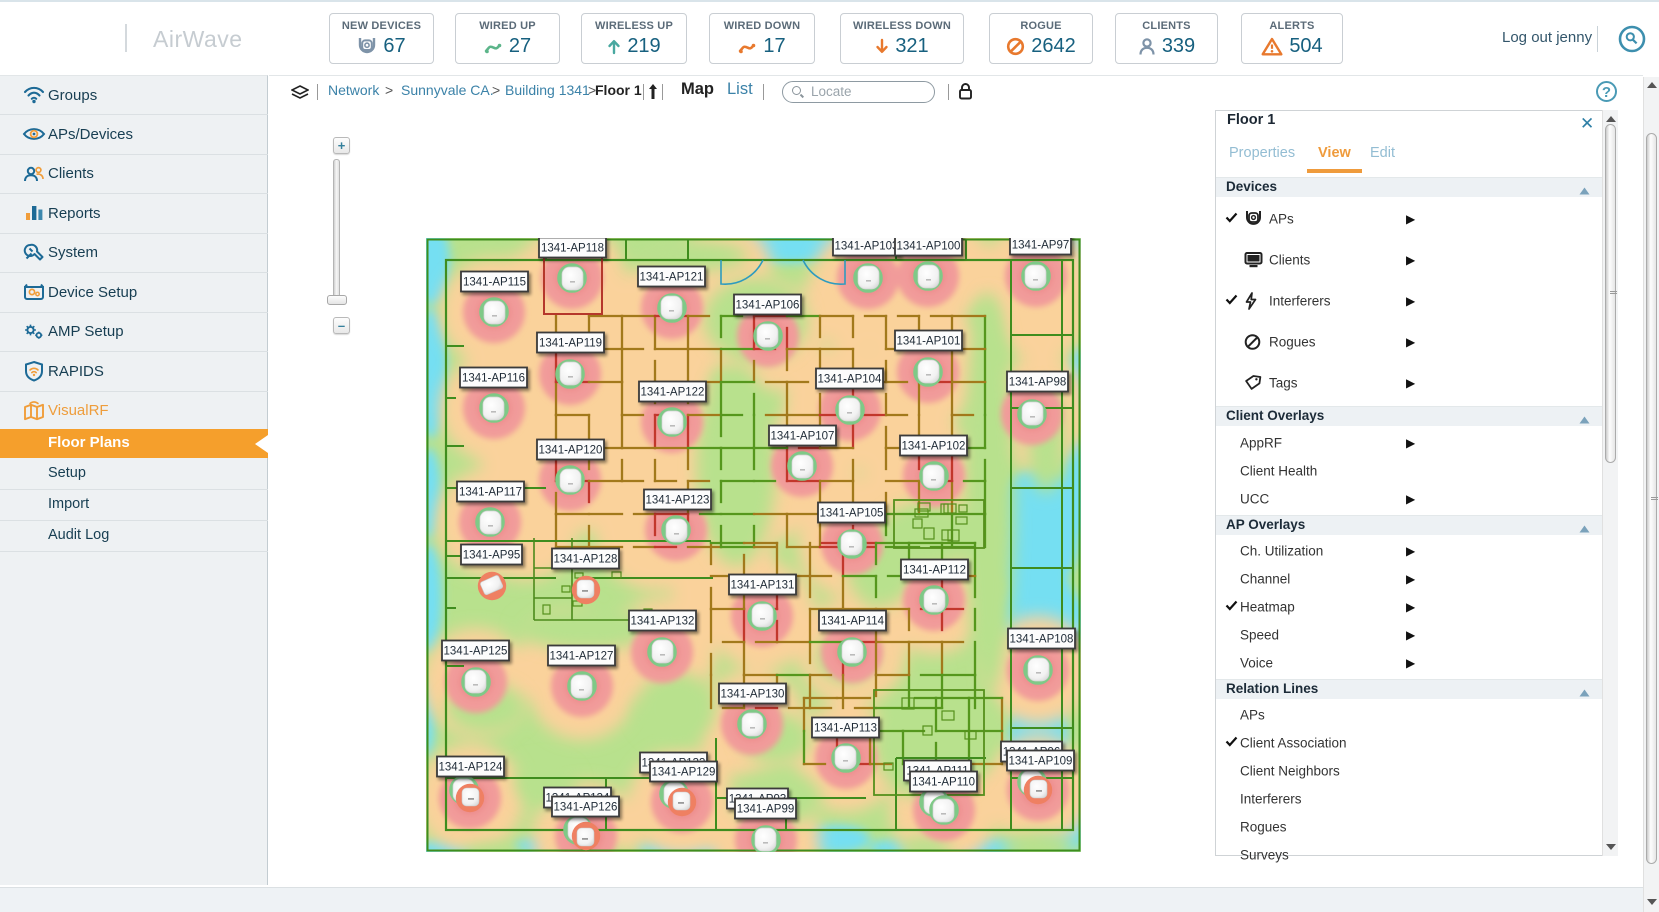  I want to click on svg-text: 1341-AP126, so click(585, 807).